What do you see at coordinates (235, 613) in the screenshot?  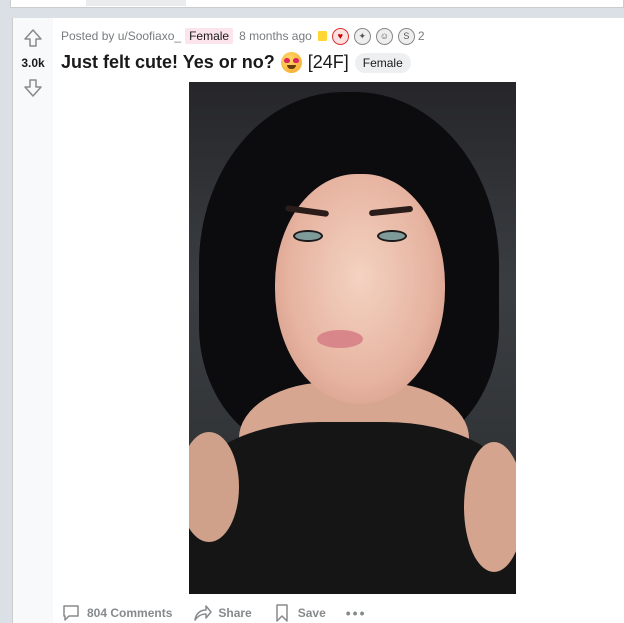 I see `share-label: Share` at bounding box center [235, 613].